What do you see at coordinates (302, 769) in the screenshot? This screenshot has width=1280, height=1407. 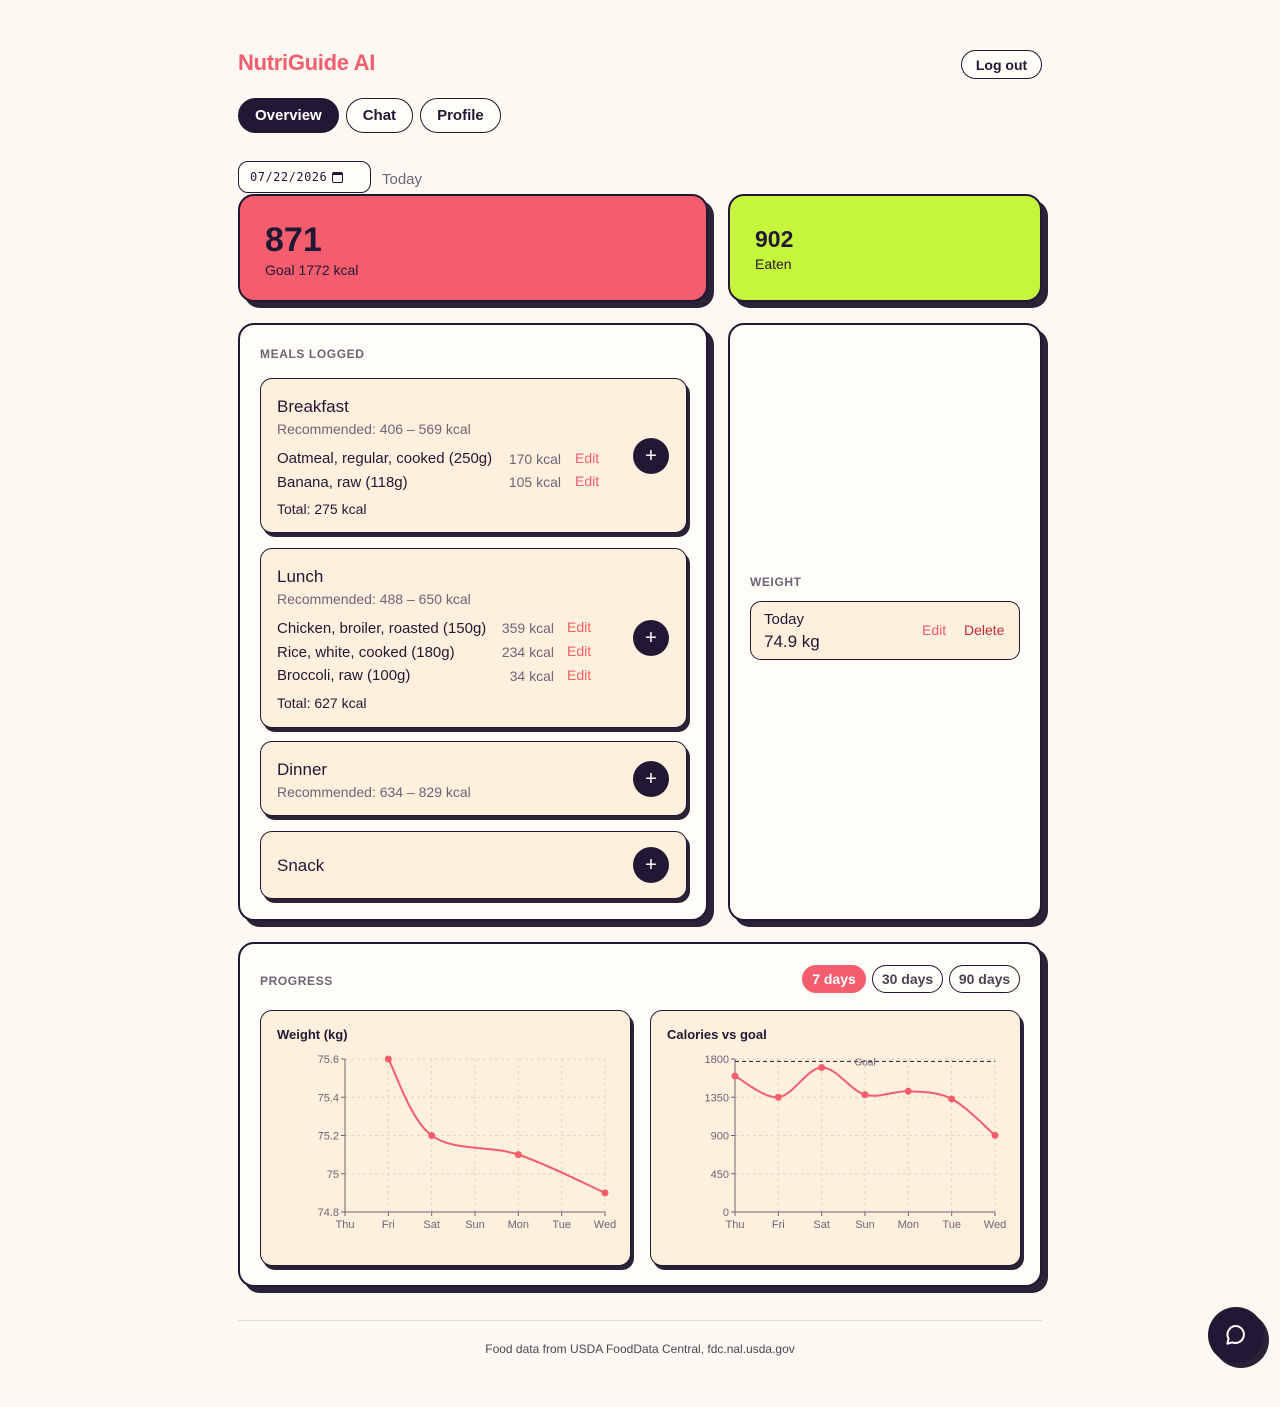 I see `meal-name: Dinner` at bounding box center [302, 769].